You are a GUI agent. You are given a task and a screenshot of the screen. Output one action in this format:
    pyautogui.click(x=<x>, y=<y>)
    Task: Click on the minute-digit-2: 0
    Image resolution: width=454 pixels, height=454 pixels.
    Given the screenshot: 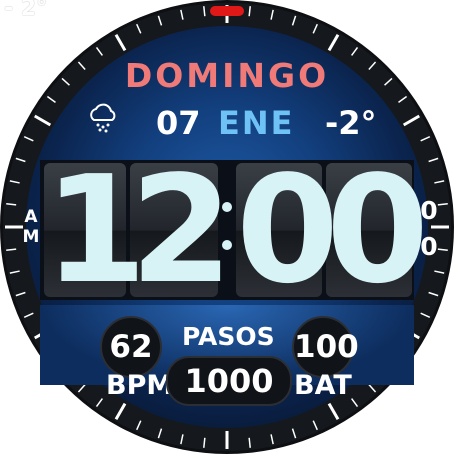 What is the action you would take?
    pyautogui.click(x=377, y=230)
    